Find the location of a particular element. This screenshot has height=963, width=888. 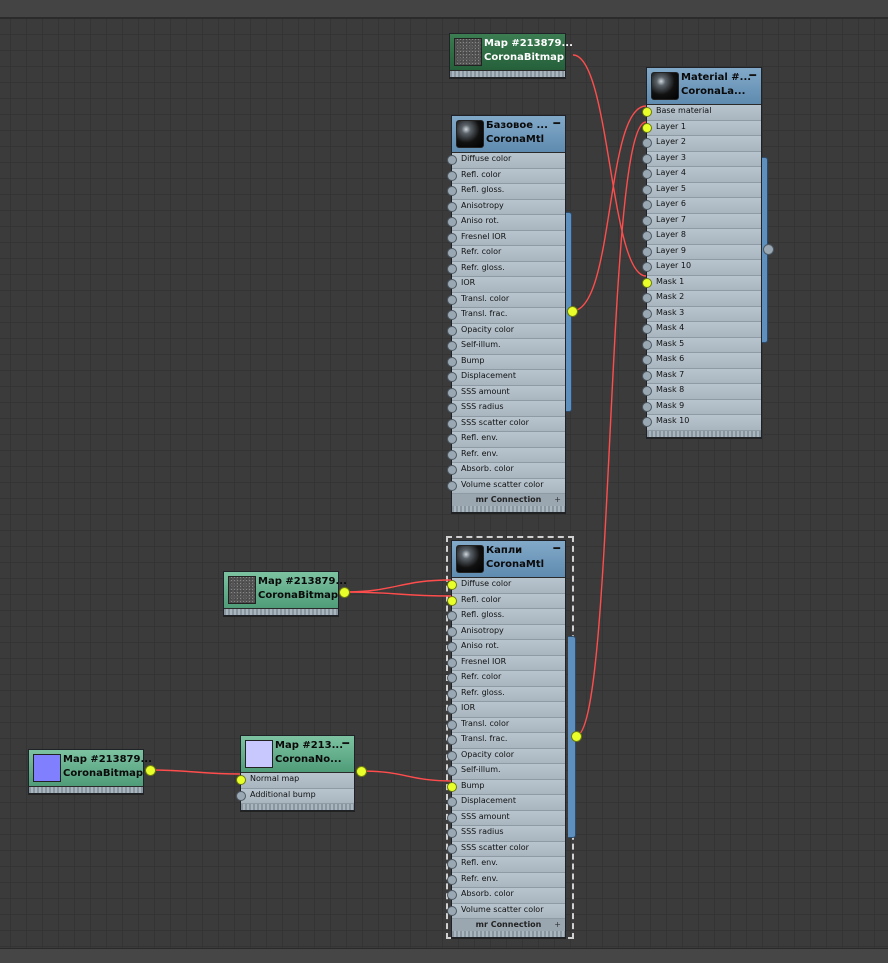

expand-icon: + is located at coordinates (557, 500).